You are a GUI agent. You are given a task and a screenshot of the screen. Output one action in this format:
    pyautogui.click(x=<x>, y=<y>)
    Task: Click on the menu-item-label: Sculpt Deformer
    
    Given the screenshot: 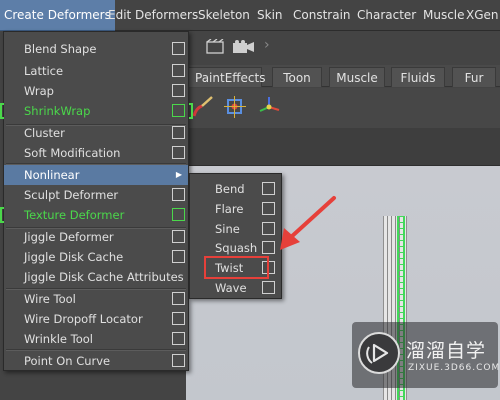 What is the action you would take?
    pyautogui.click(x=71, y=195)
    